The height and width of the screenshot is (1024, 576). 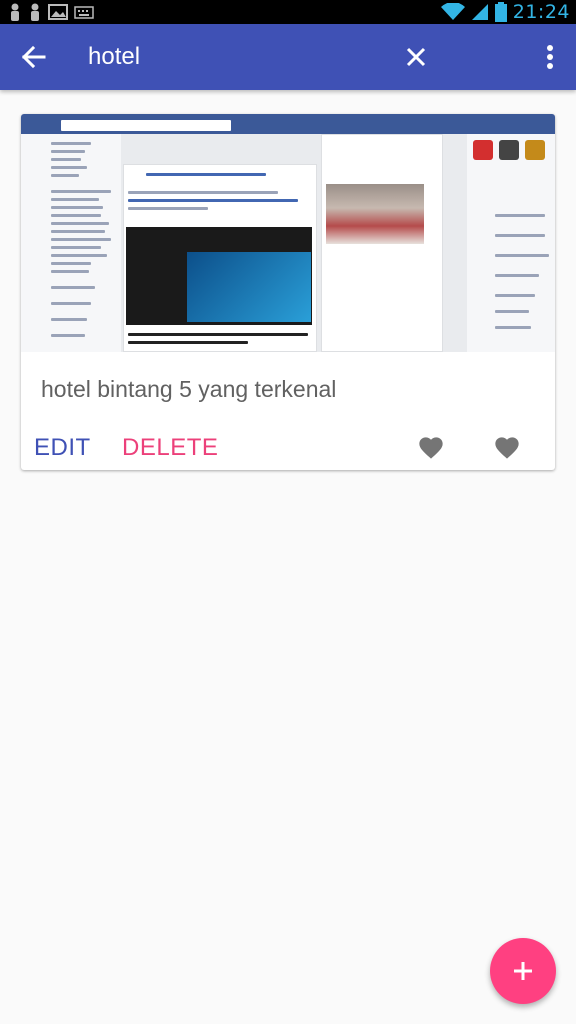 What do you see at coordinates (375, 214) in the screenshot?
I see `thumbnail-group-photo` at bounding box center [375, 214].